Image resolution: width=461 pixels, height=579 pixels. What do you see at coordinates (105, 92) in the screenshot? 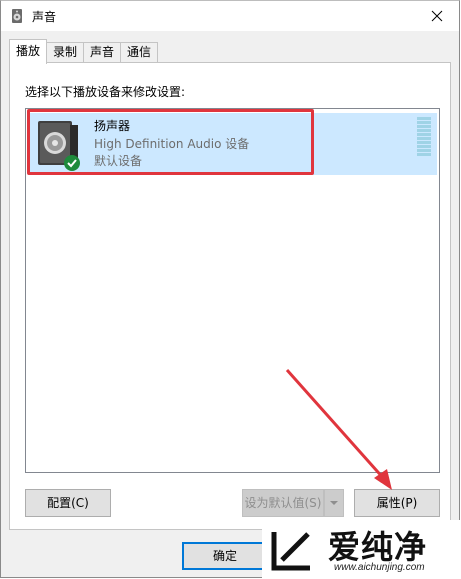
I see `instruction-label: 选择以下播放设备来修改设置:` at bounding box center [105, 92].